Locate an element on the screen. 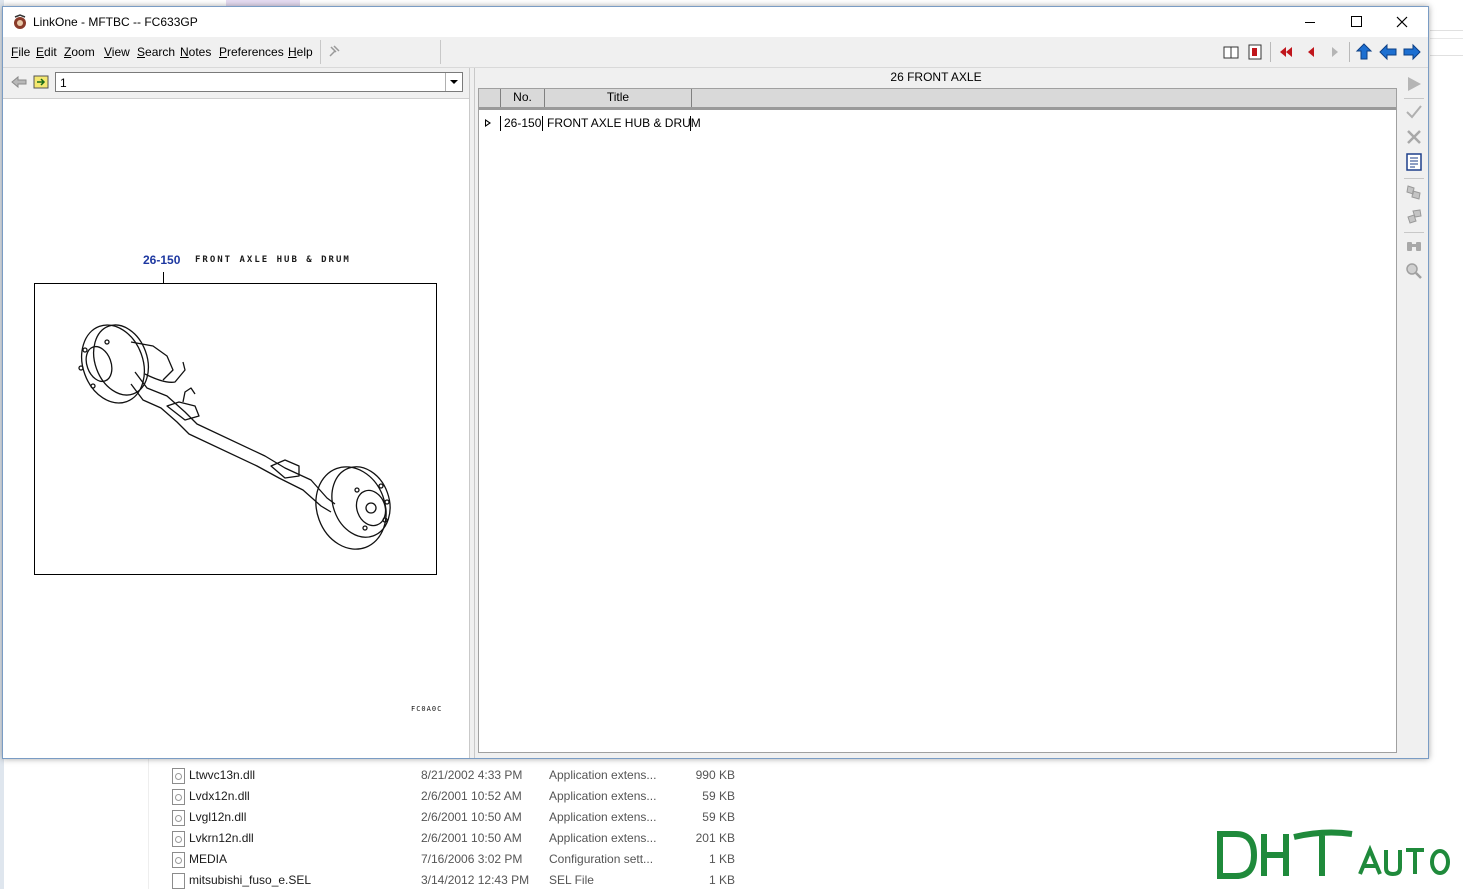 The image size is (1463, 891). minimize-button is located at coordinates (1310, 22).